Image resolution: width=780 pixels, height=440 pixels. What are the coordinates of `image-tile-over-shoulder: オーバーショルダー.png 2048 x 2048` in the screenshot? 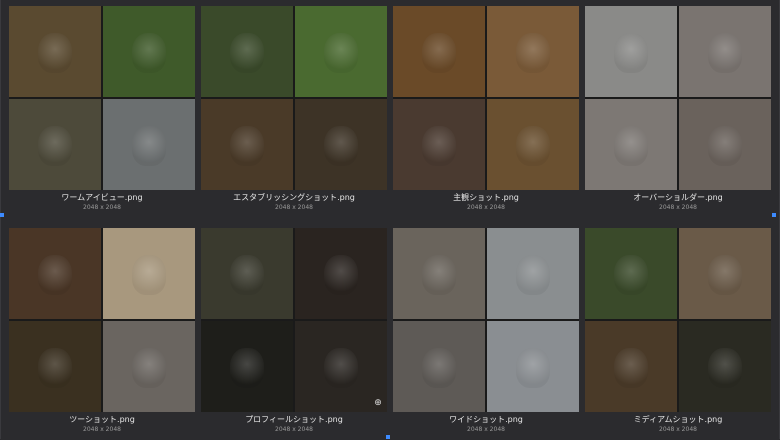 It's located at (678, 112).